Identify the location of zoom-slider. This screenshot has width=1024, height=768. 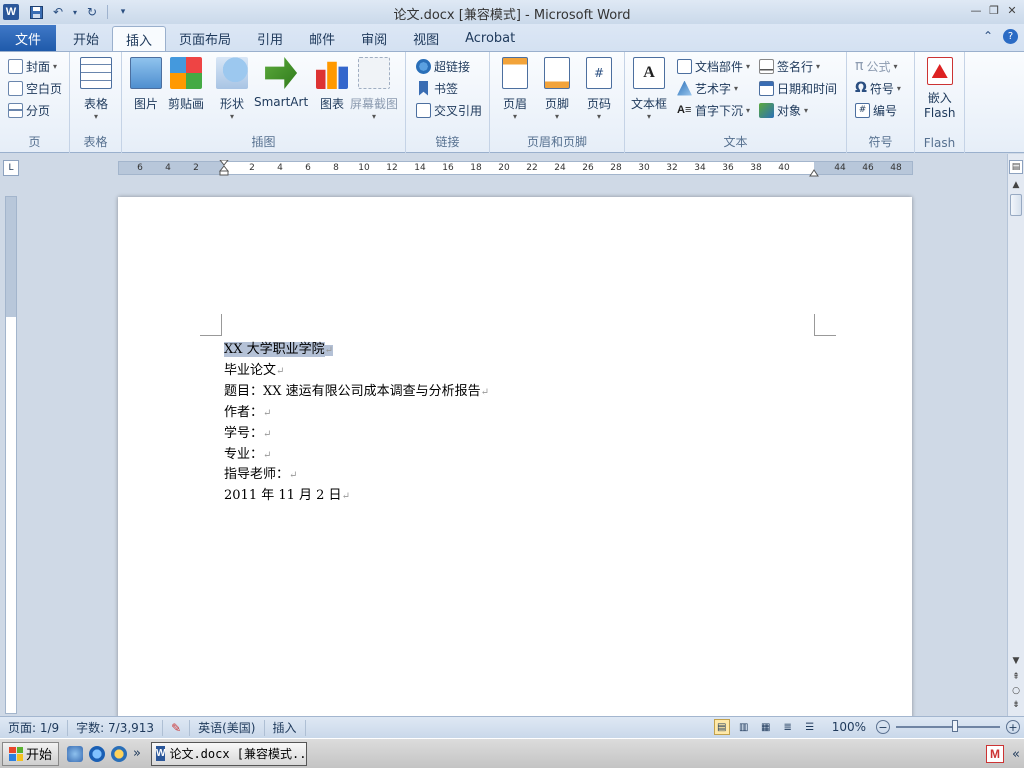
(948, 726).